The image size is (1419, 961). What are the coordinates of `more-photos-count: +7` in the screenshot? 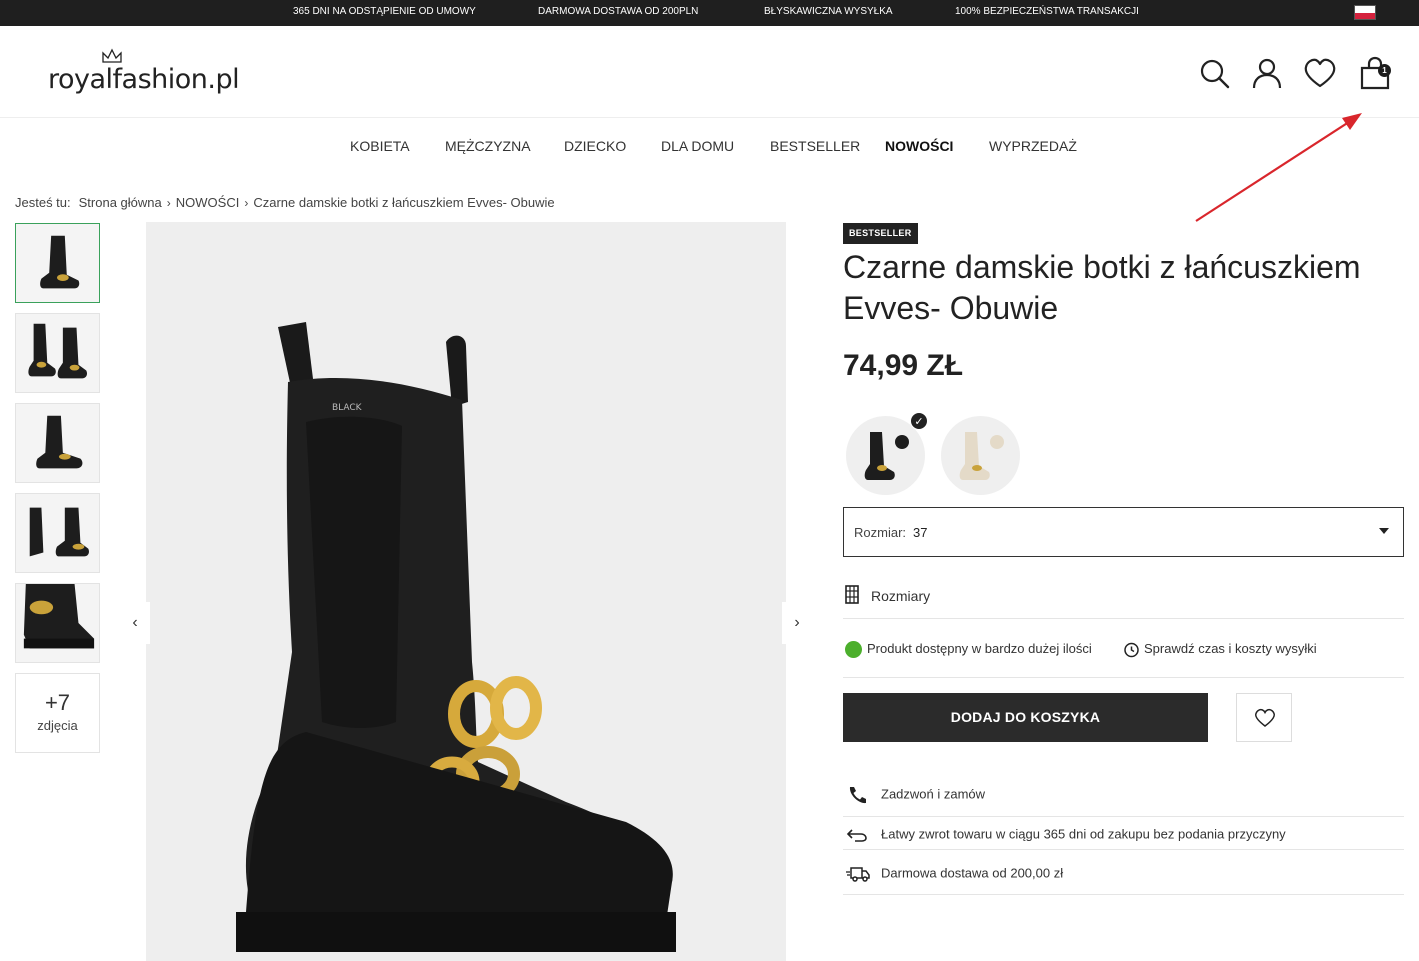 It's located at (57, 702).